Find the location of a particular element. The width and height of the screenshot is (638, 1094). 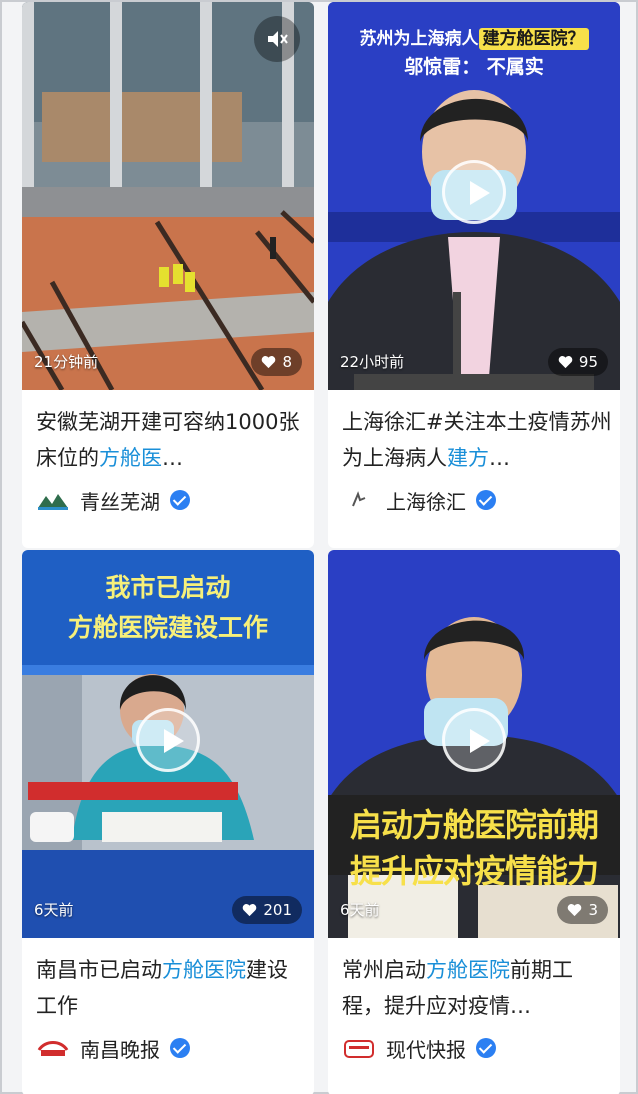

overlay-line: 提升应对疫情能力 is located at coordinates (474, 871).